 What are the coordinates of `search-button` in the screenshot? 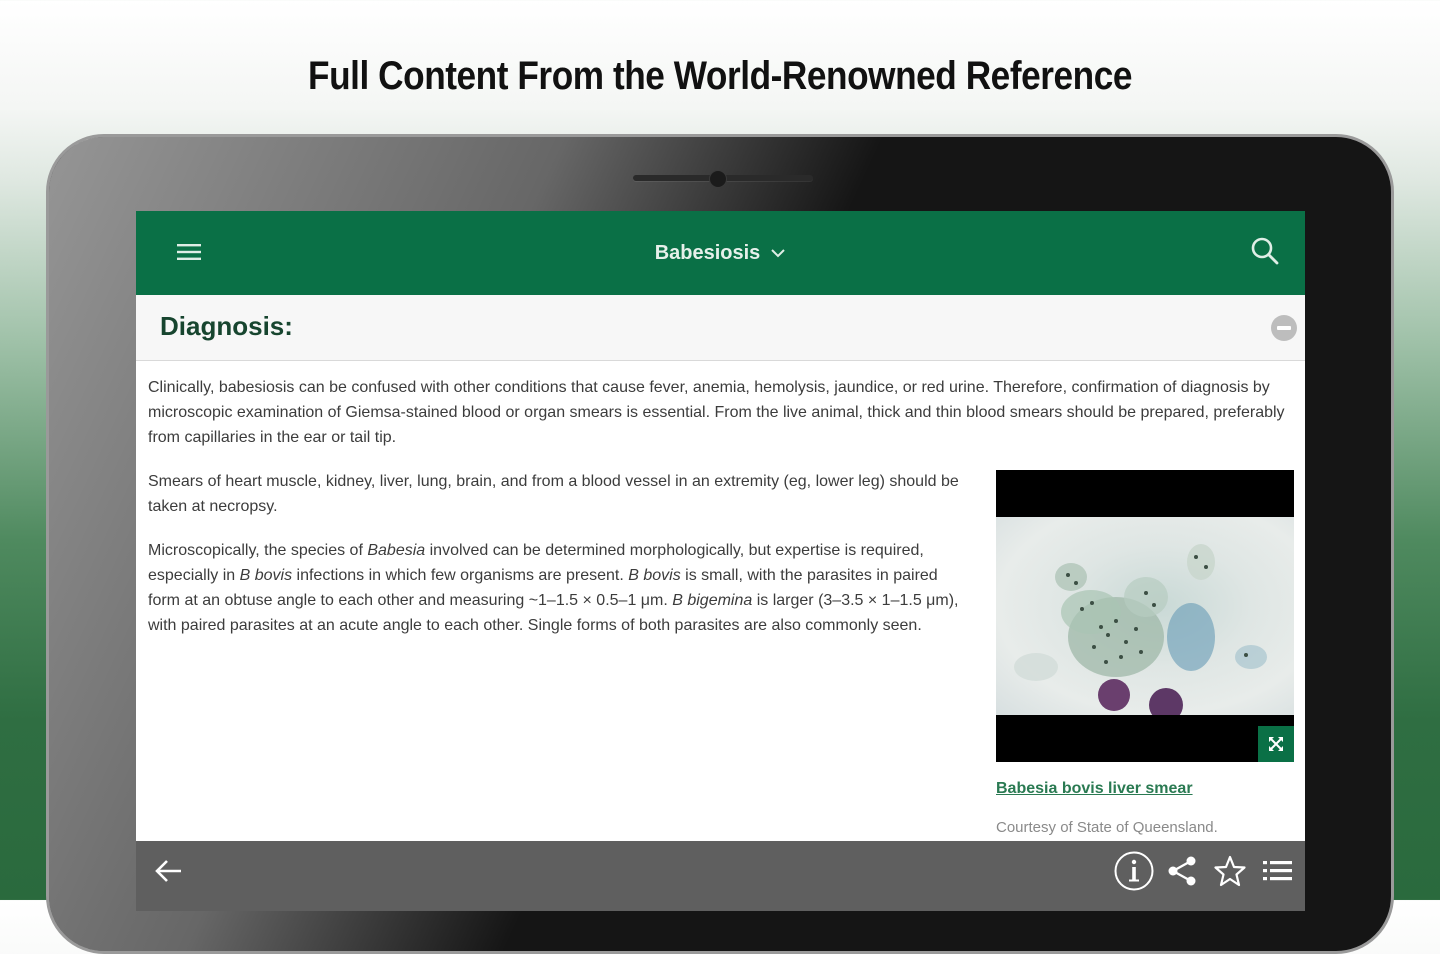 It's located at (1265, 251).